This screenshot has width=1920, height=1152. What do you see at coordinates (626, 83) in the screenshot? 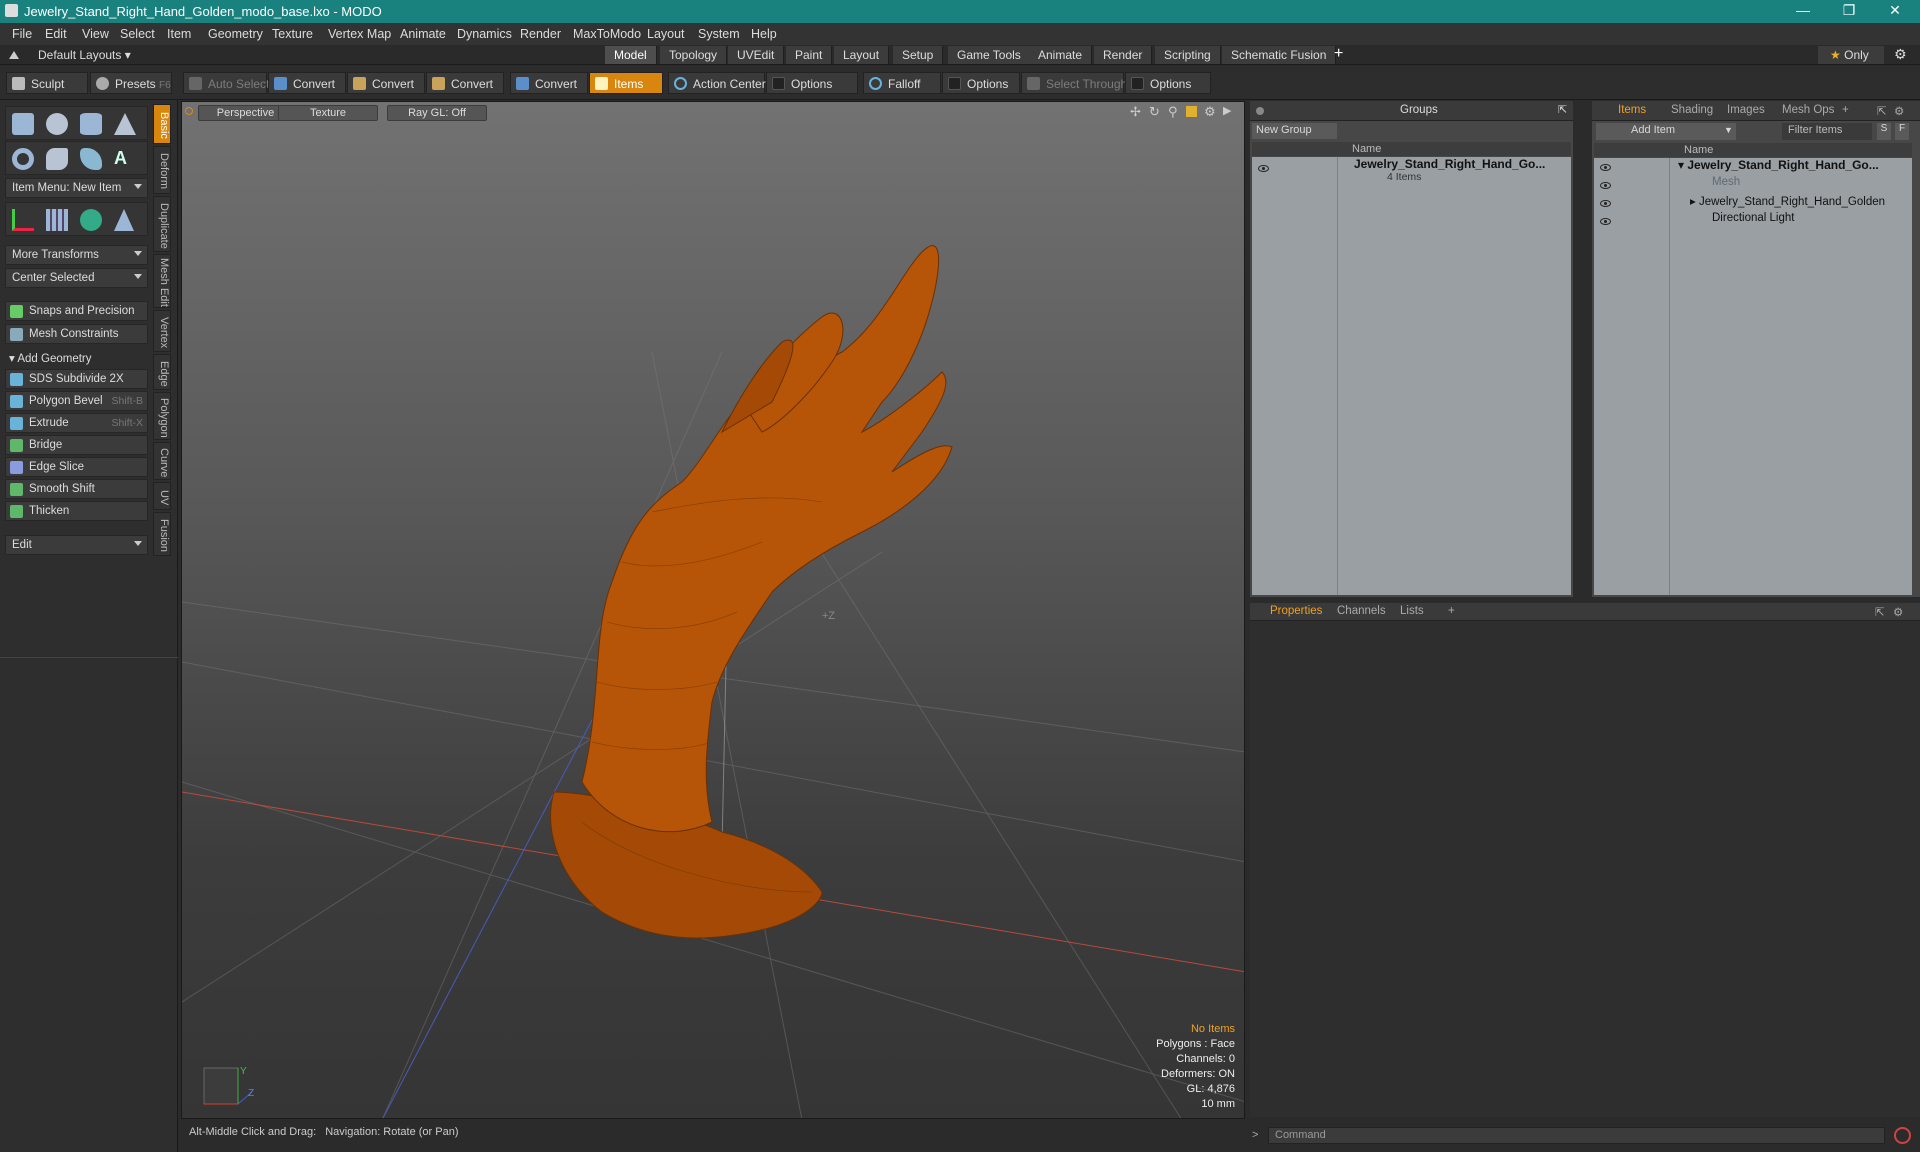
I see `items-mode-button: Items` at bounding box center [626, 83].